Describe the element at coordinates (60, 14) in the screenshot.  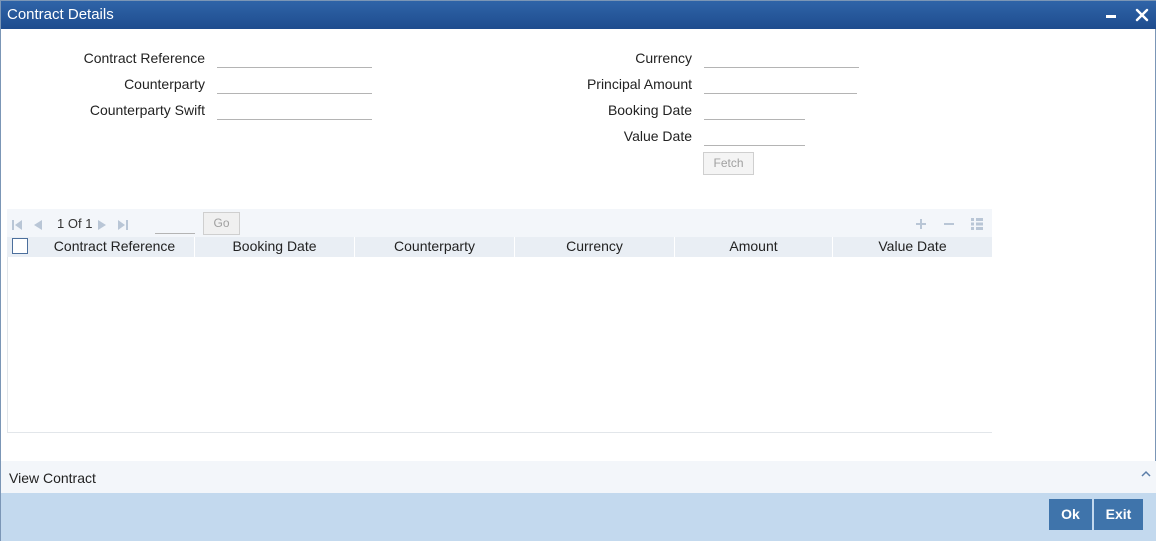
I see `window-title: Contract Details` at that location.